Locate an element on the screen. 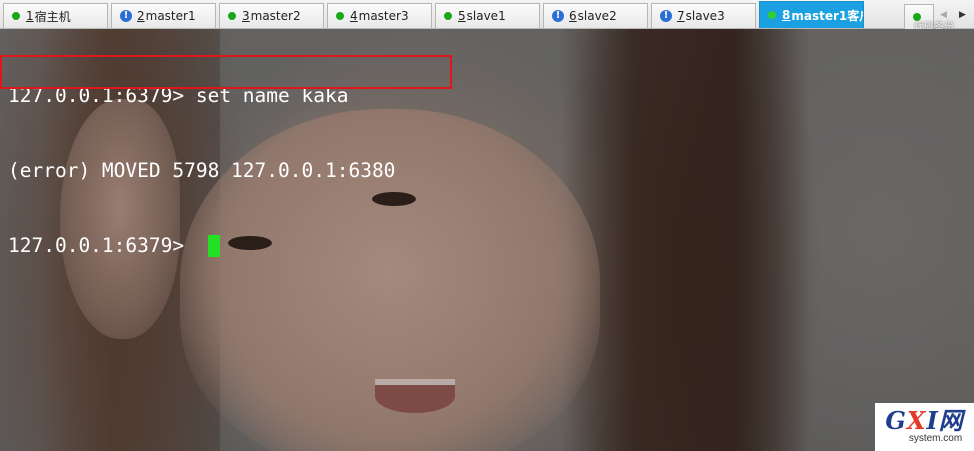 The width and height of the screenshot is (974, 451). tab-number: 3 is located at coordinates (246, 16).